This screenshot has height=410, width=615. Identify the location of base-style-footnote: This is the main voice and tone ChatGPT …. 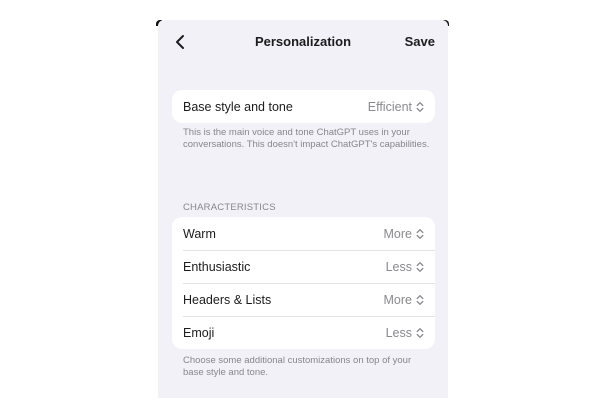
(306, 138).